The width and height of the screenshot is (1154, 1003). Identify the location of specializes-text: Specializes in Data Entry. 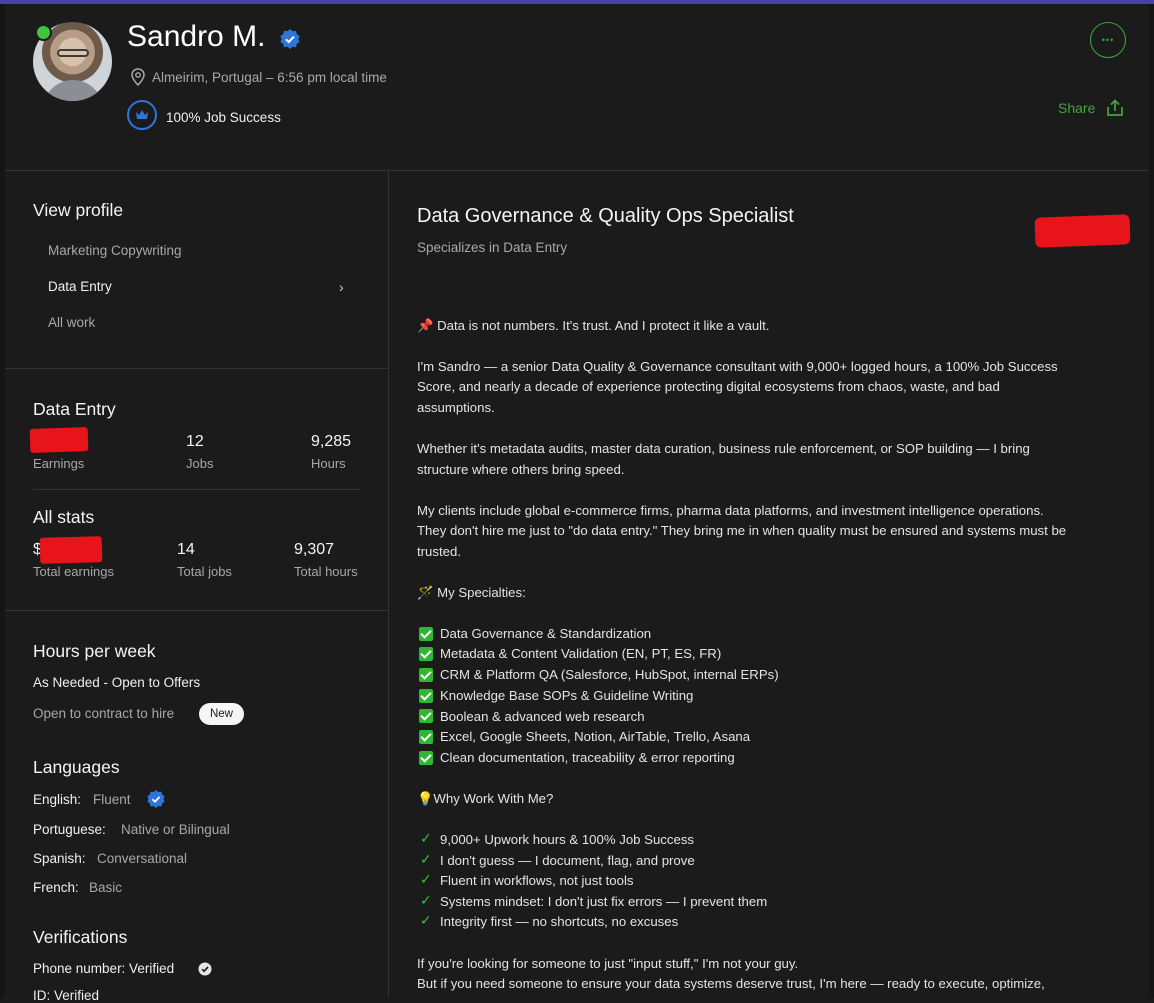
(492, 247).